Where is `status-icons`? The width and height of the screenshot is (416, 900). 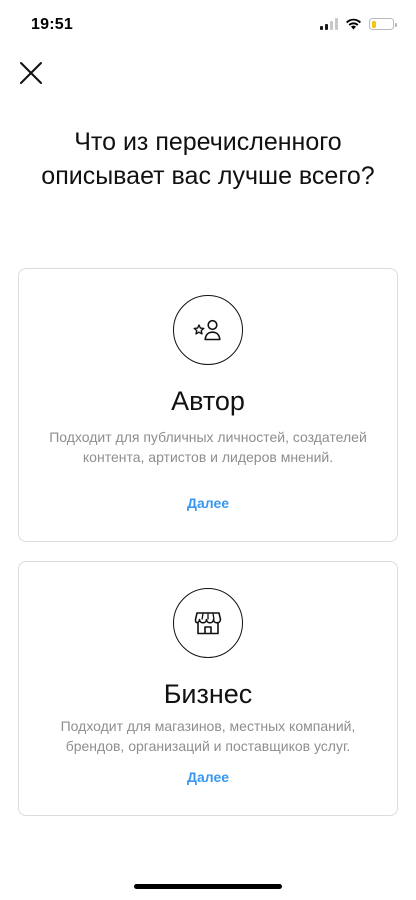 status-icons is located at coordinates (358, 23).